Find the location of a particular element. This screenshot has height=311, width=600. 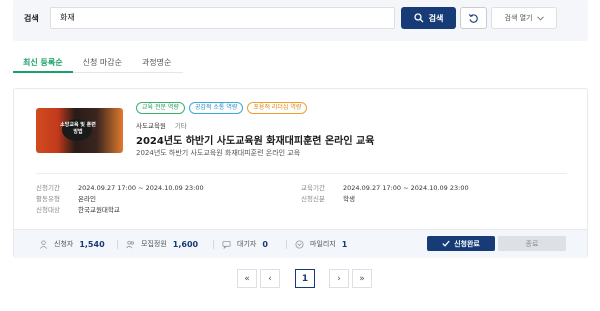

prev-page-button: ‹ is located at coordinates (270, 278).